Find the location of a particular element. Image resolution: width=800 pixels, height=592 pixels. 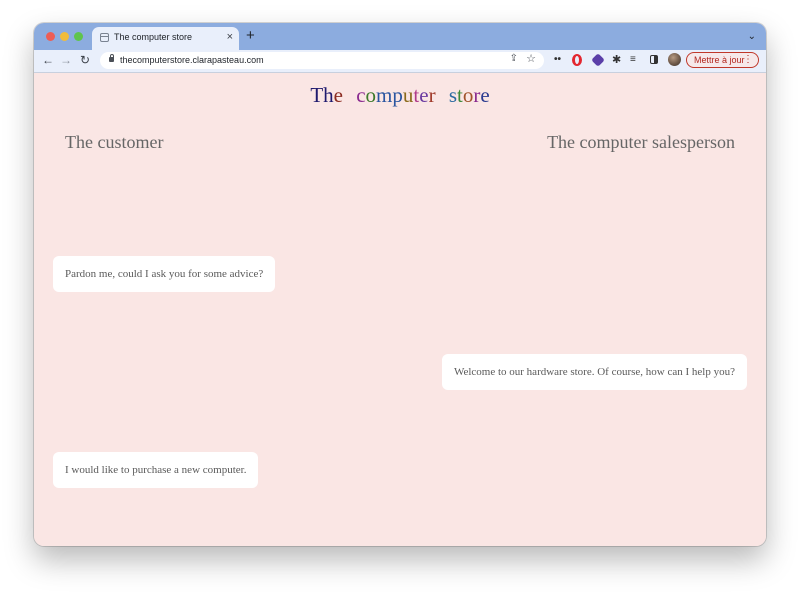

kebab-menu-icon: ⋮ is located at coordinates (748, 60).